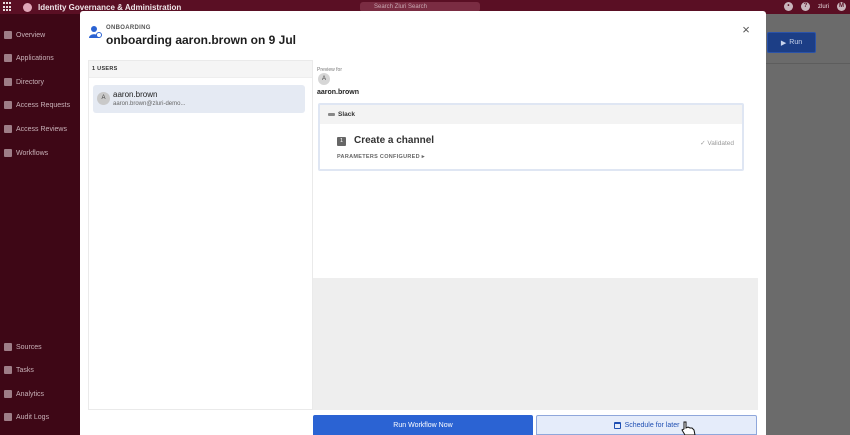  What do you see at coordinates (26, 417) in the screenshot?
I see `sidebar-item-audit-logs: Audit Logs` at bounding box center [26, 417].